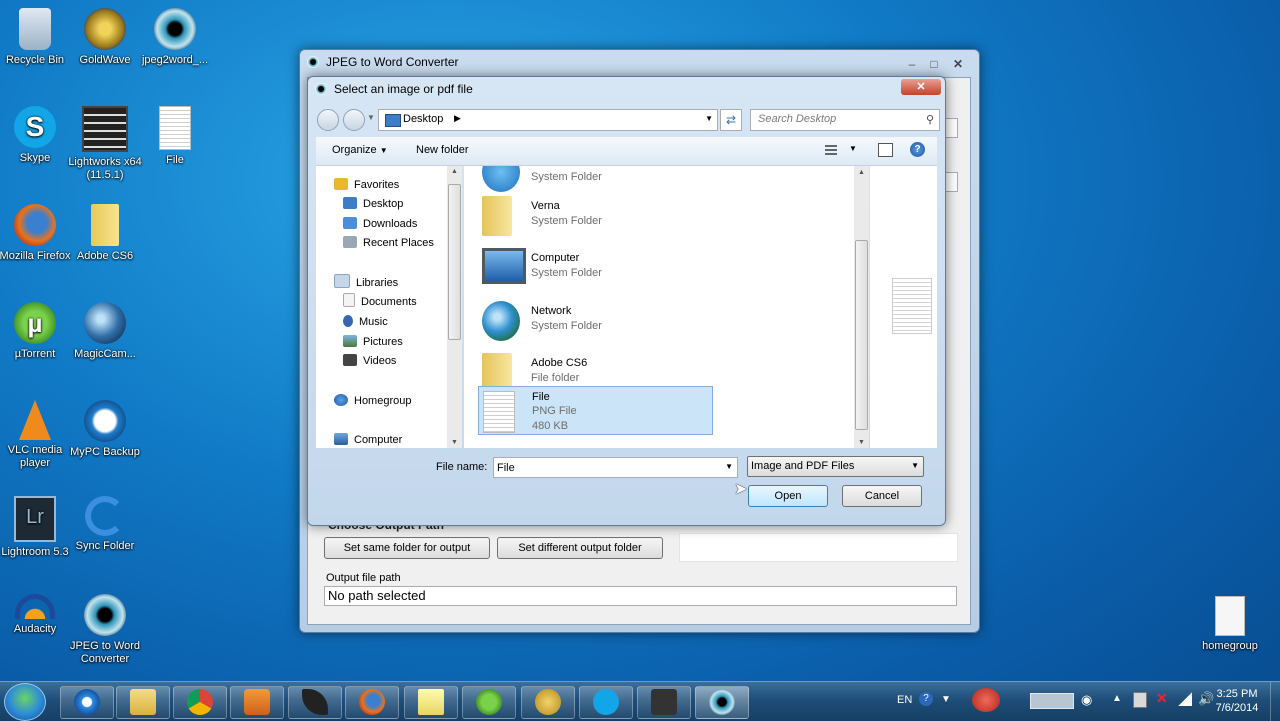  What do you see at coordinates (595, 216) in the screenshot?
I see `list-item: Verna System Folder` at bounding box center [595, 216].